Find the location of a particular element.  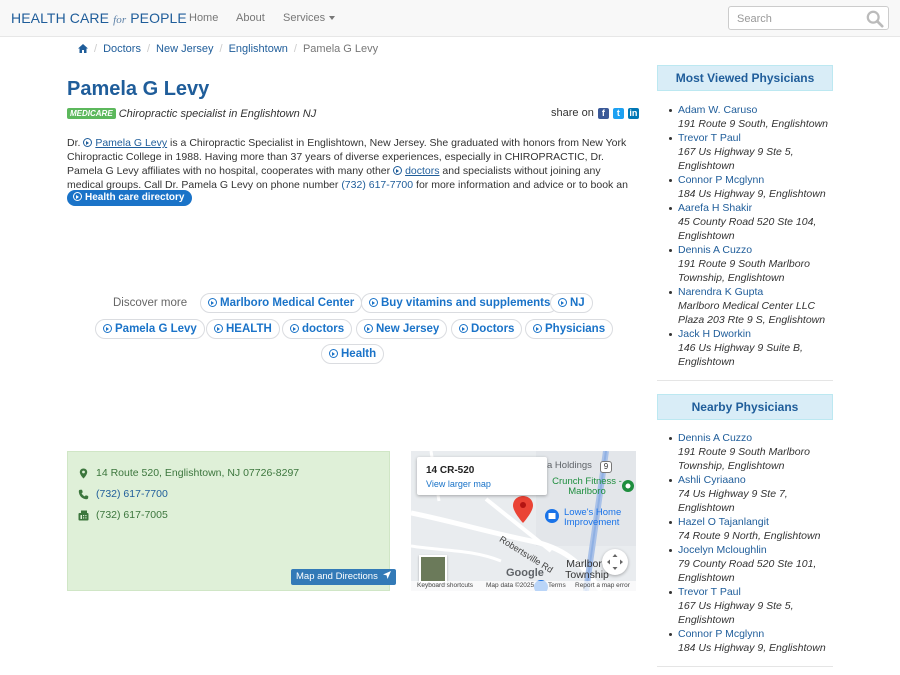

nav-home: Home is located at coordinates (203, 18).